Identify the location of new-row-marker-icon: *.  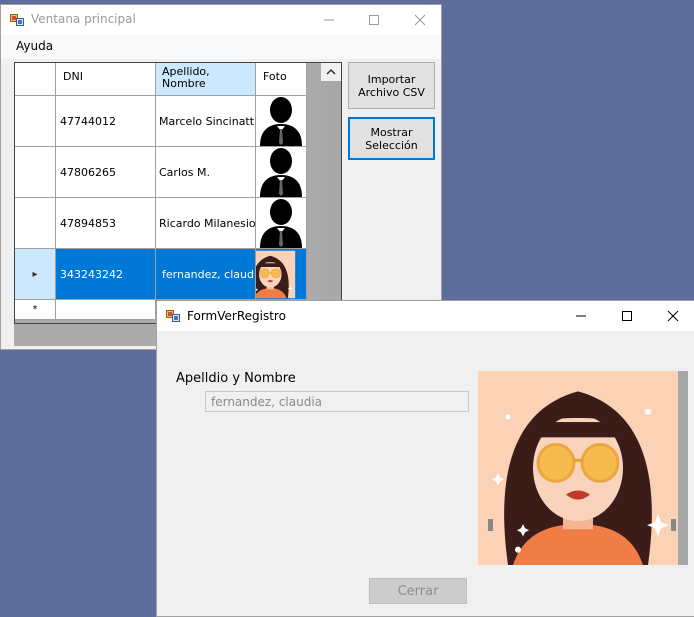
(35, 309).